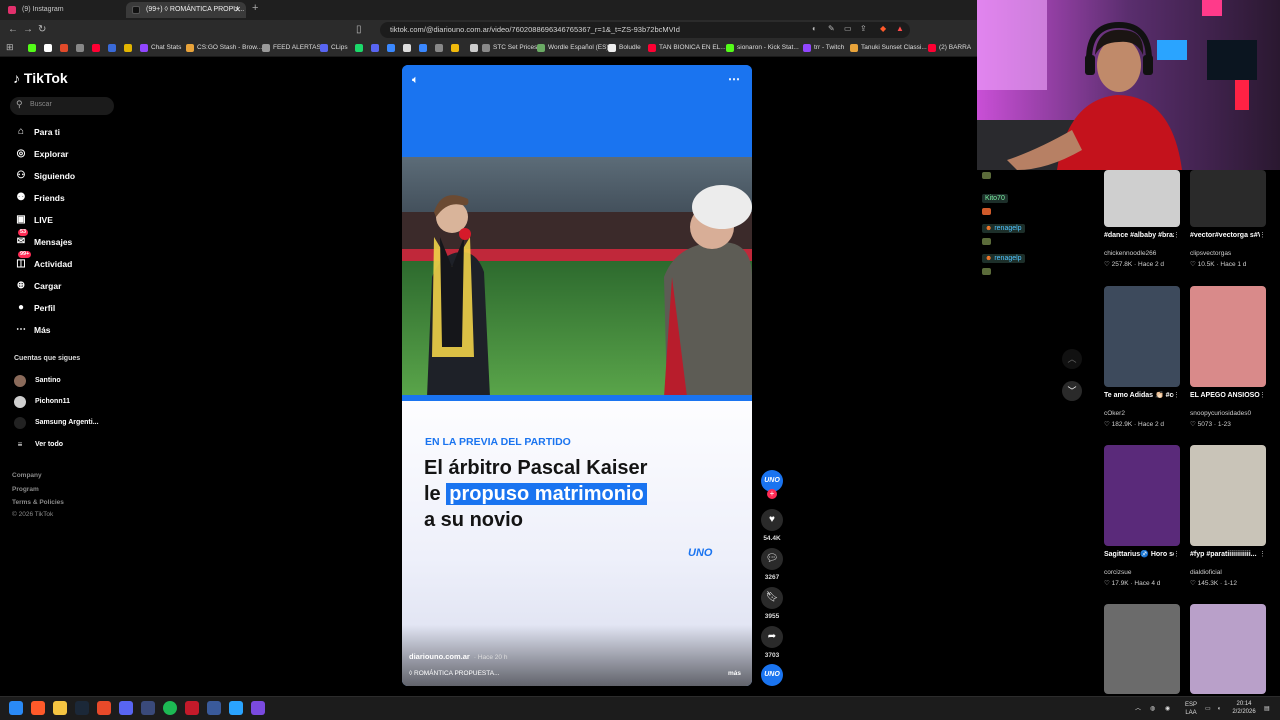 This screenshot has width=1280, height=720. I want to click on comment-count: 3267, so click(772, 577).